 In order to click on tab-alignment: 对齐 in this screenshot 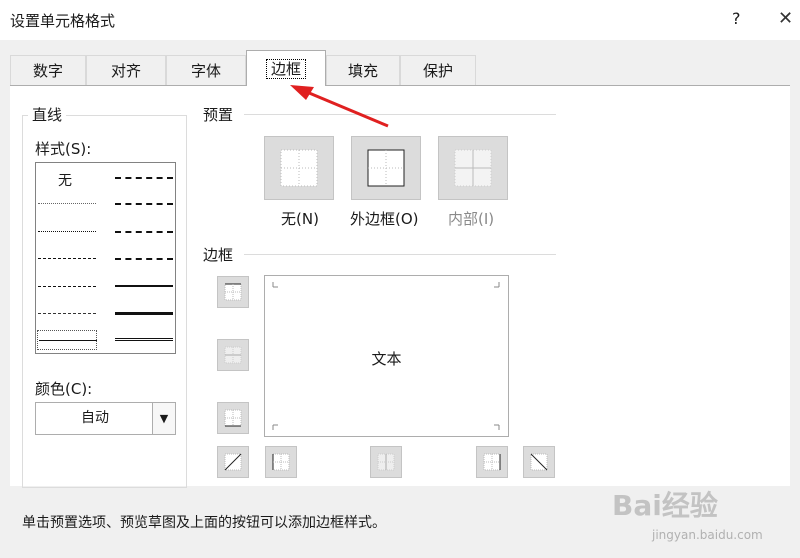, I will do `click(126, 70)`.